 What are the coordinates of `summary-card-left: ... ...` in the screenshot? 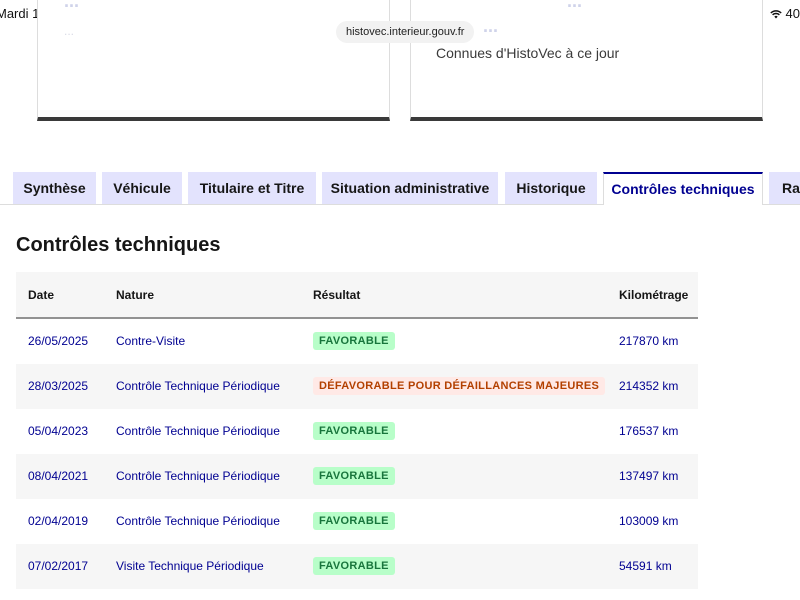 It's located at (213, 60).